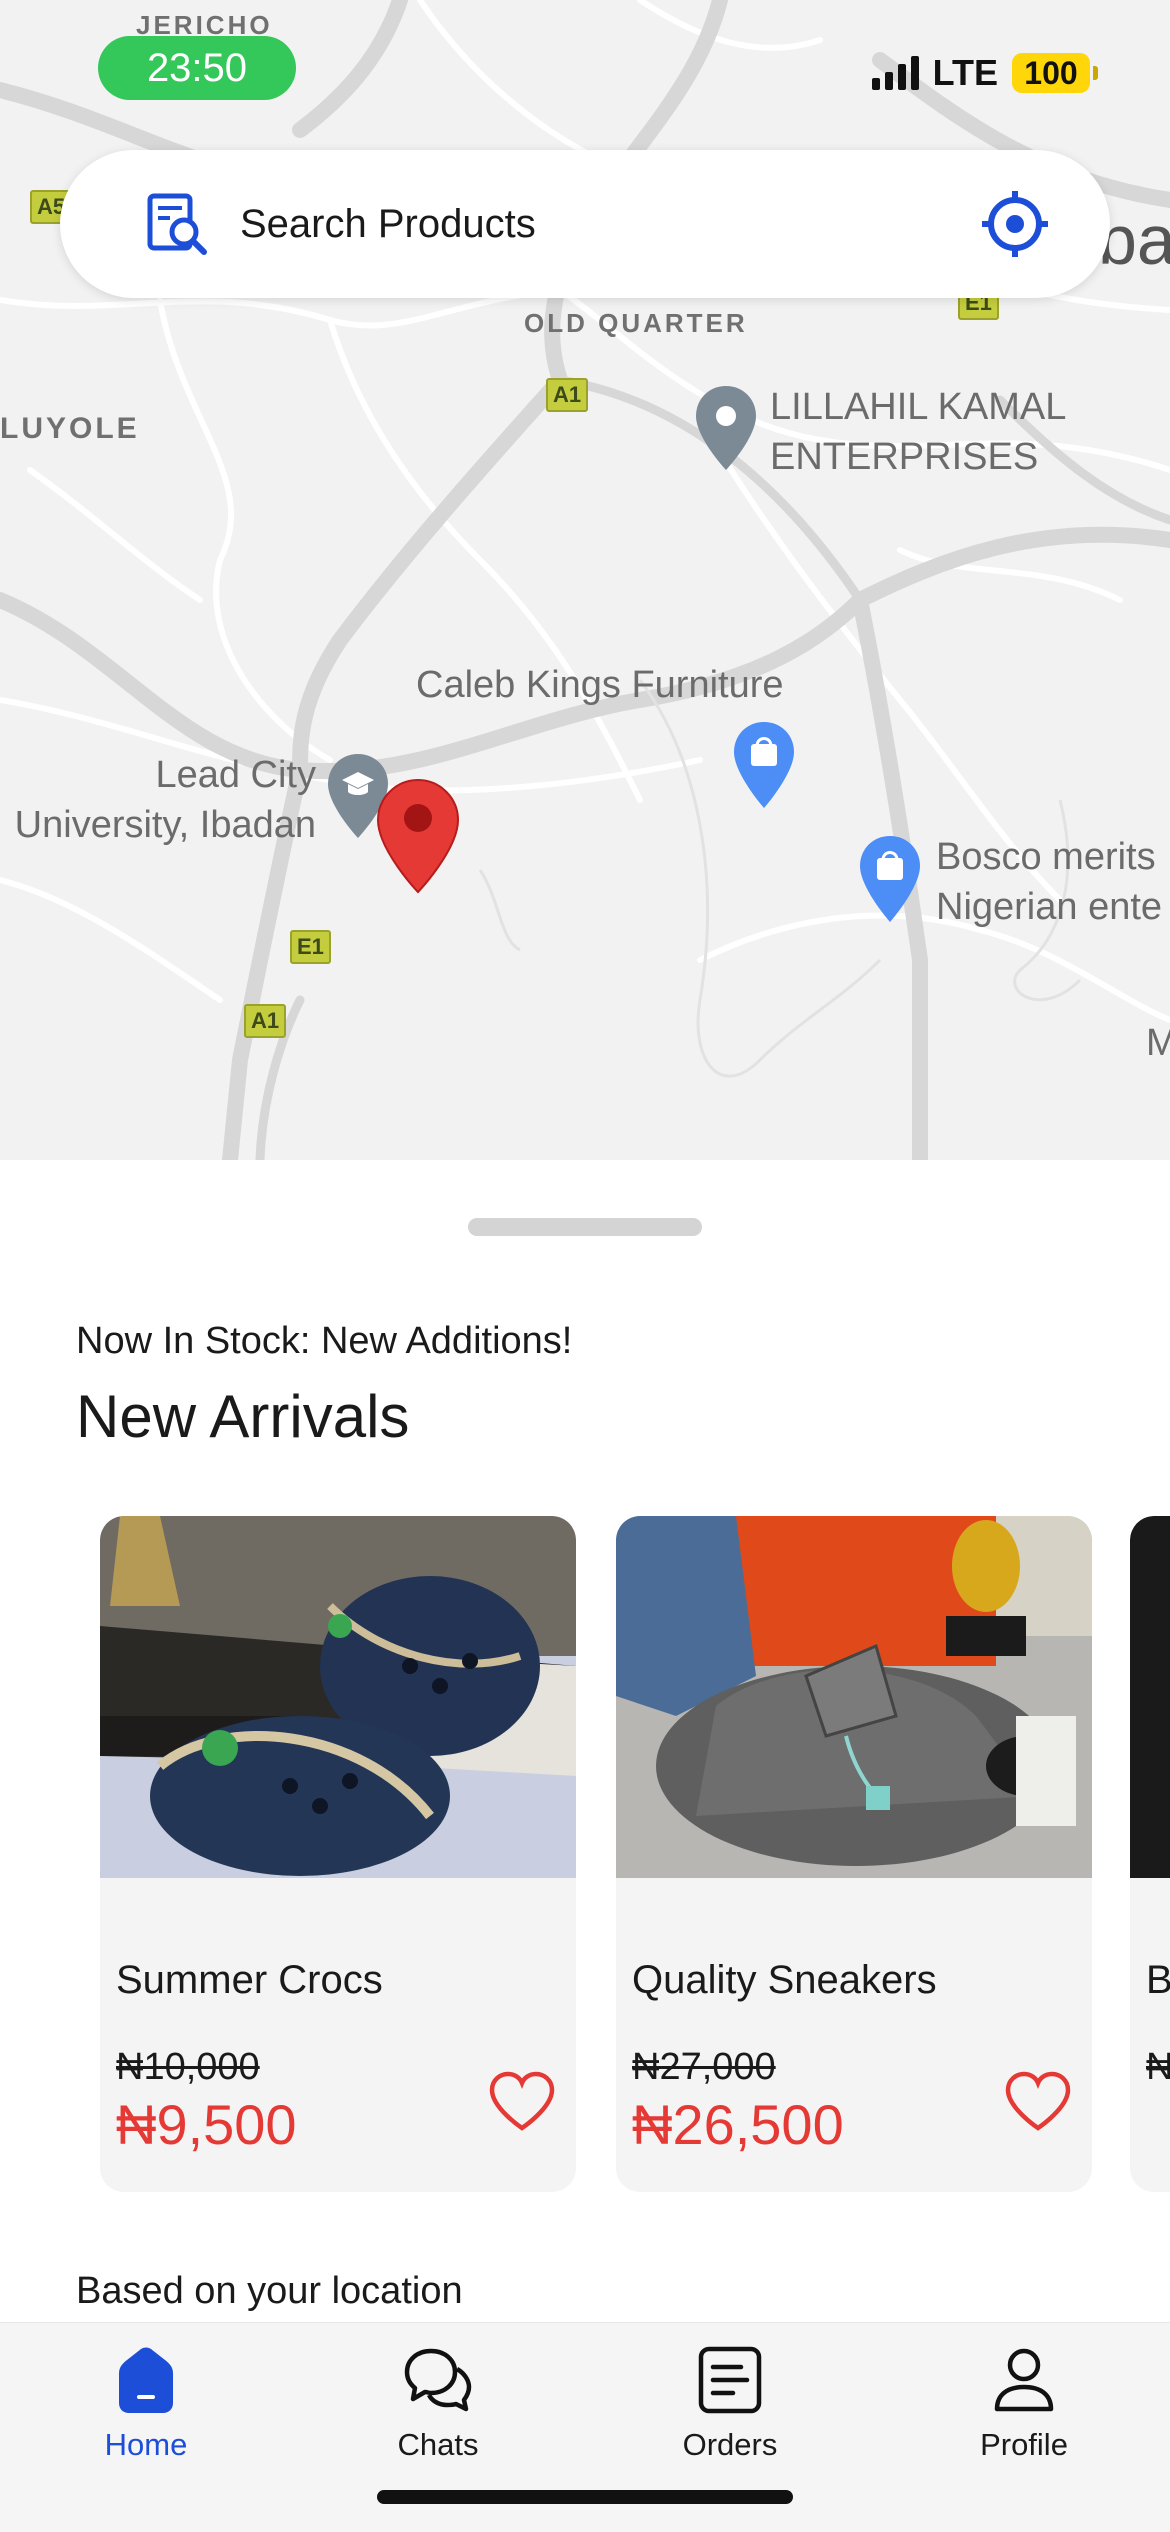 The width and height of the screenshot is (1170, 2532). I want to click on road-shield-a1: A1, so click(567, 395).